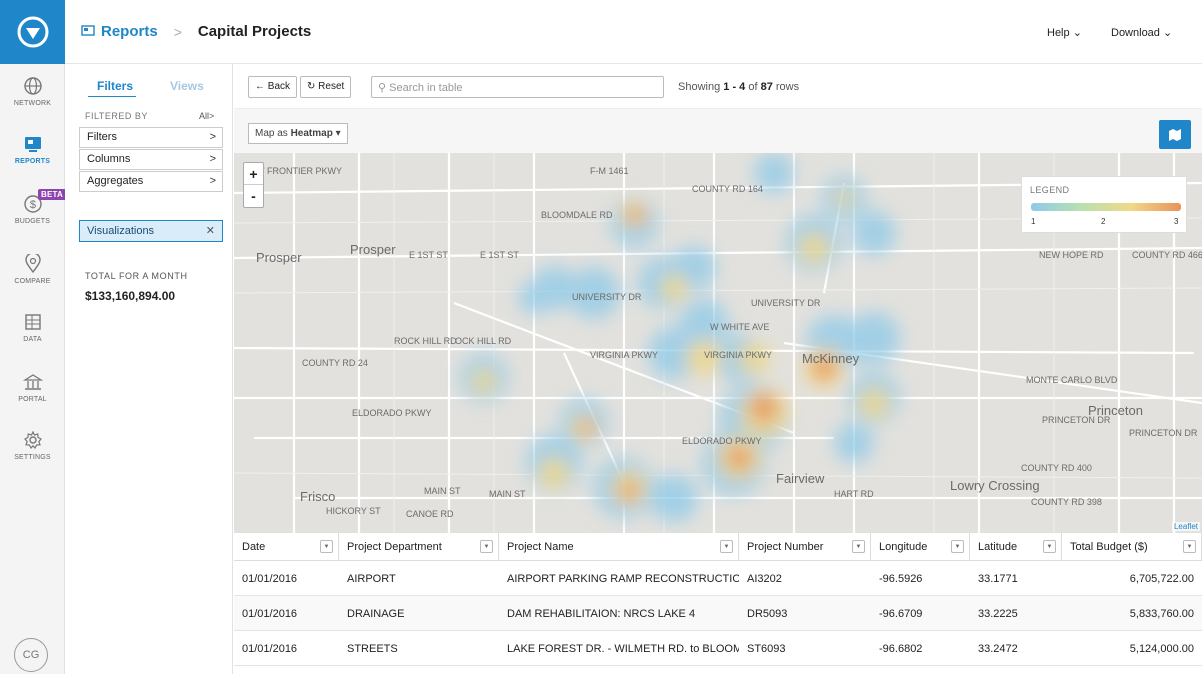  What do you see at coordinates (286, 547) in the screenshot?
I see `column-header-date: Date ▼` at bounding box center [286, 547].